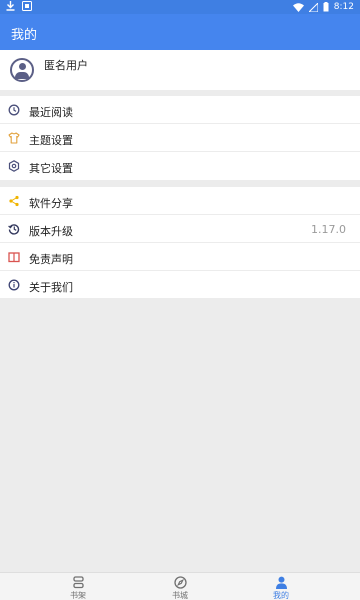 The image size is (360, 600). I want to click on page-title: 我的, so click(24, 35).